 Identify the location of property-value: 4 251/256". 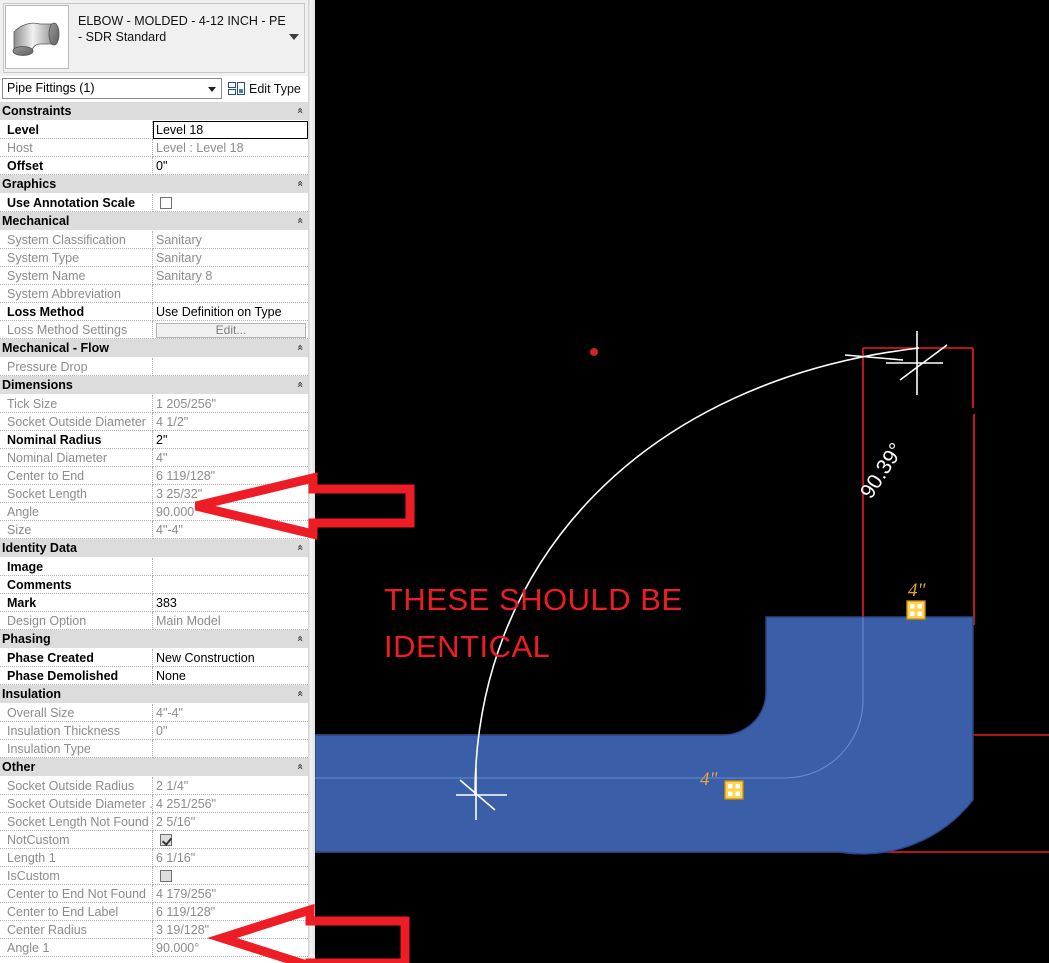
(230, 804).